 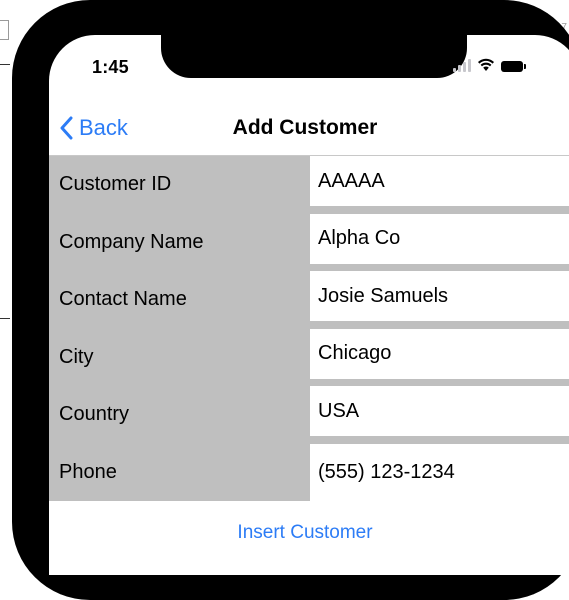 I want to click on form-row-contact-name: Contact Name, so click(x=309, y=300).